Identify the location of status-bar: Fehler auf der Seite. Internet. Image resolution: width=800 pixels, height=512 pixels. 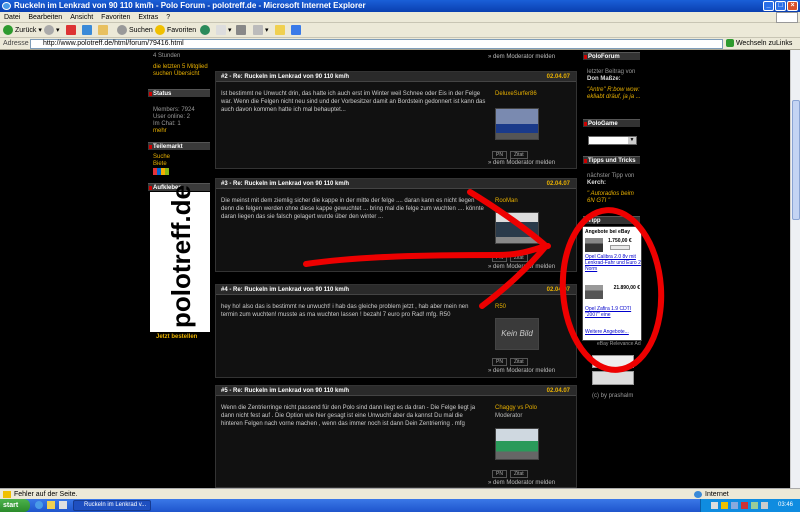
(400, 493).